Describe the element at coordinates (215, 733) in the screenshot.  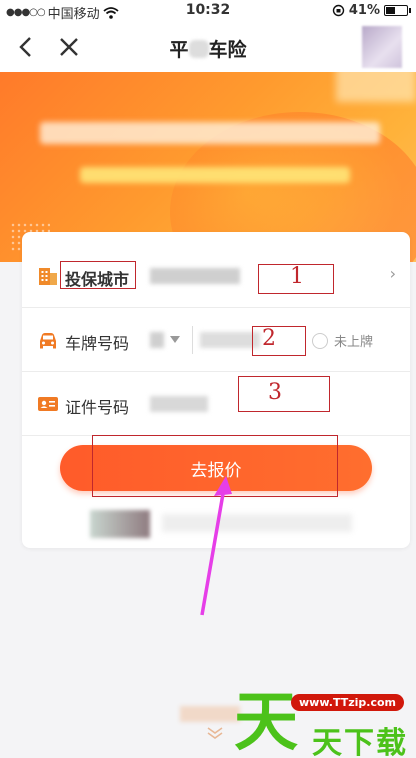
I see `double-chevron-down-icon` at that location.